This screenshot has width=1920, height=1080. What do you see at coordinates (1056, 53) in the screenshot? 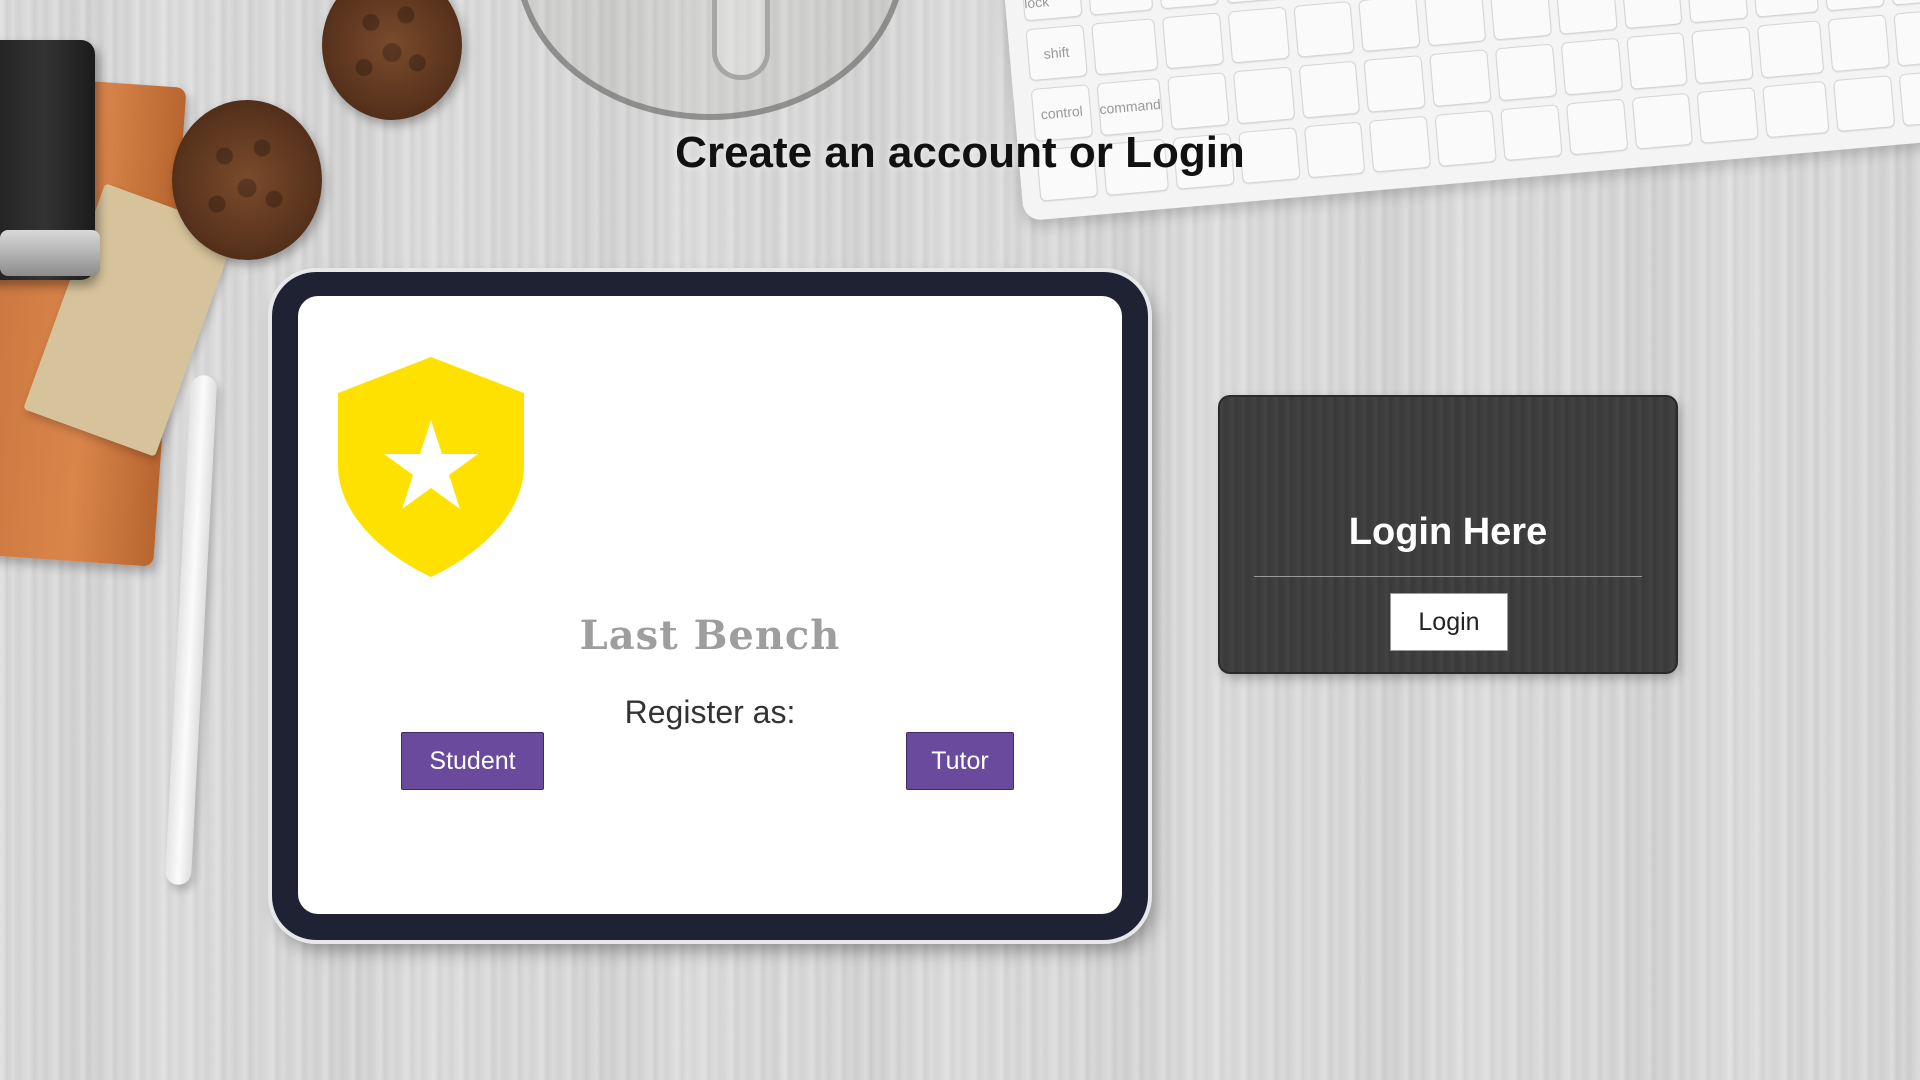
I see `keyboard-key: shift` at bounding box center [1056, 53].